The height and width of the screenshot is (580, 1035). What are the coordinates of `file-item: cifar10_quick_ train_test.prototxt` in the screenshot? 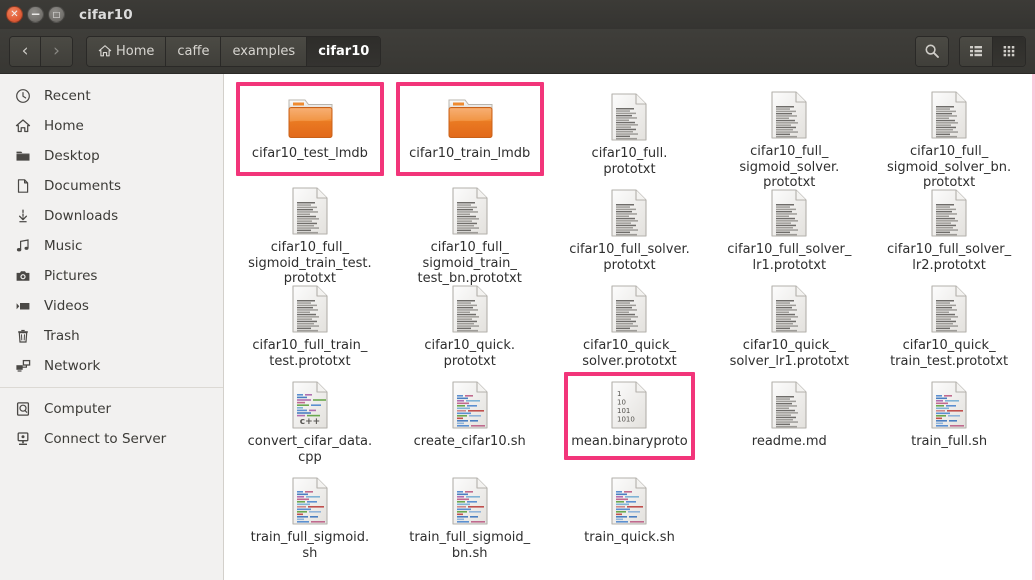 It's located at (949, 322).